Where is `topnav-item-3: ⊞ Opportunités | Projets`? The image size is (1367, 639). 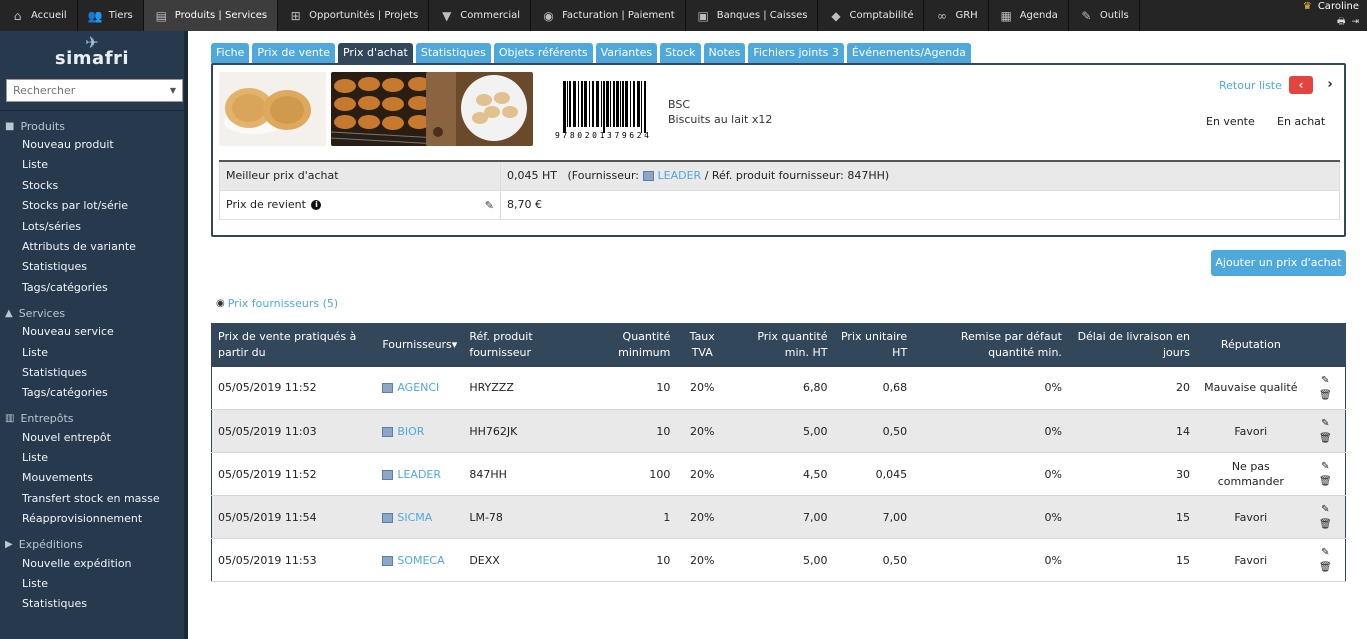
topnav-item-3: ⊞ Opportunités | Projets is located at coordinates (354, 15).